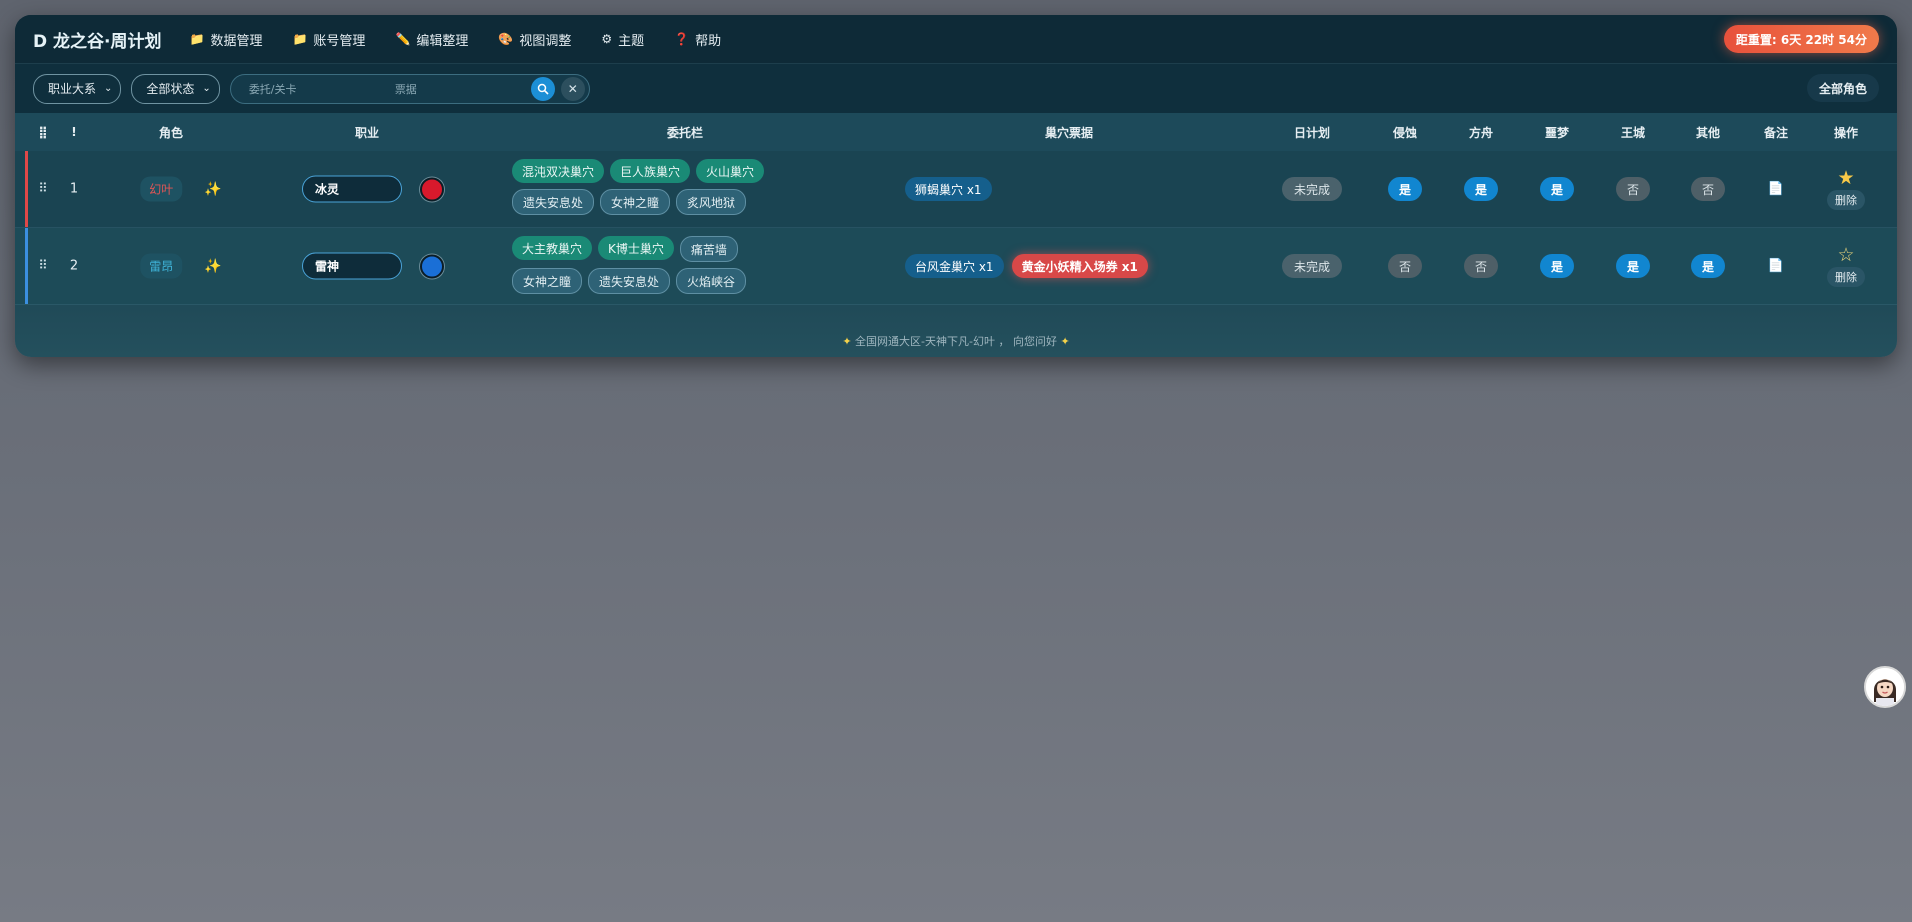 Image resolution: width=1912 pixels, height=922 pixels. What do you see at coordinates (650, 171) in the screenshot?
I see `task-chip: 巨人族巢穴` at bounding box center [650, 171].